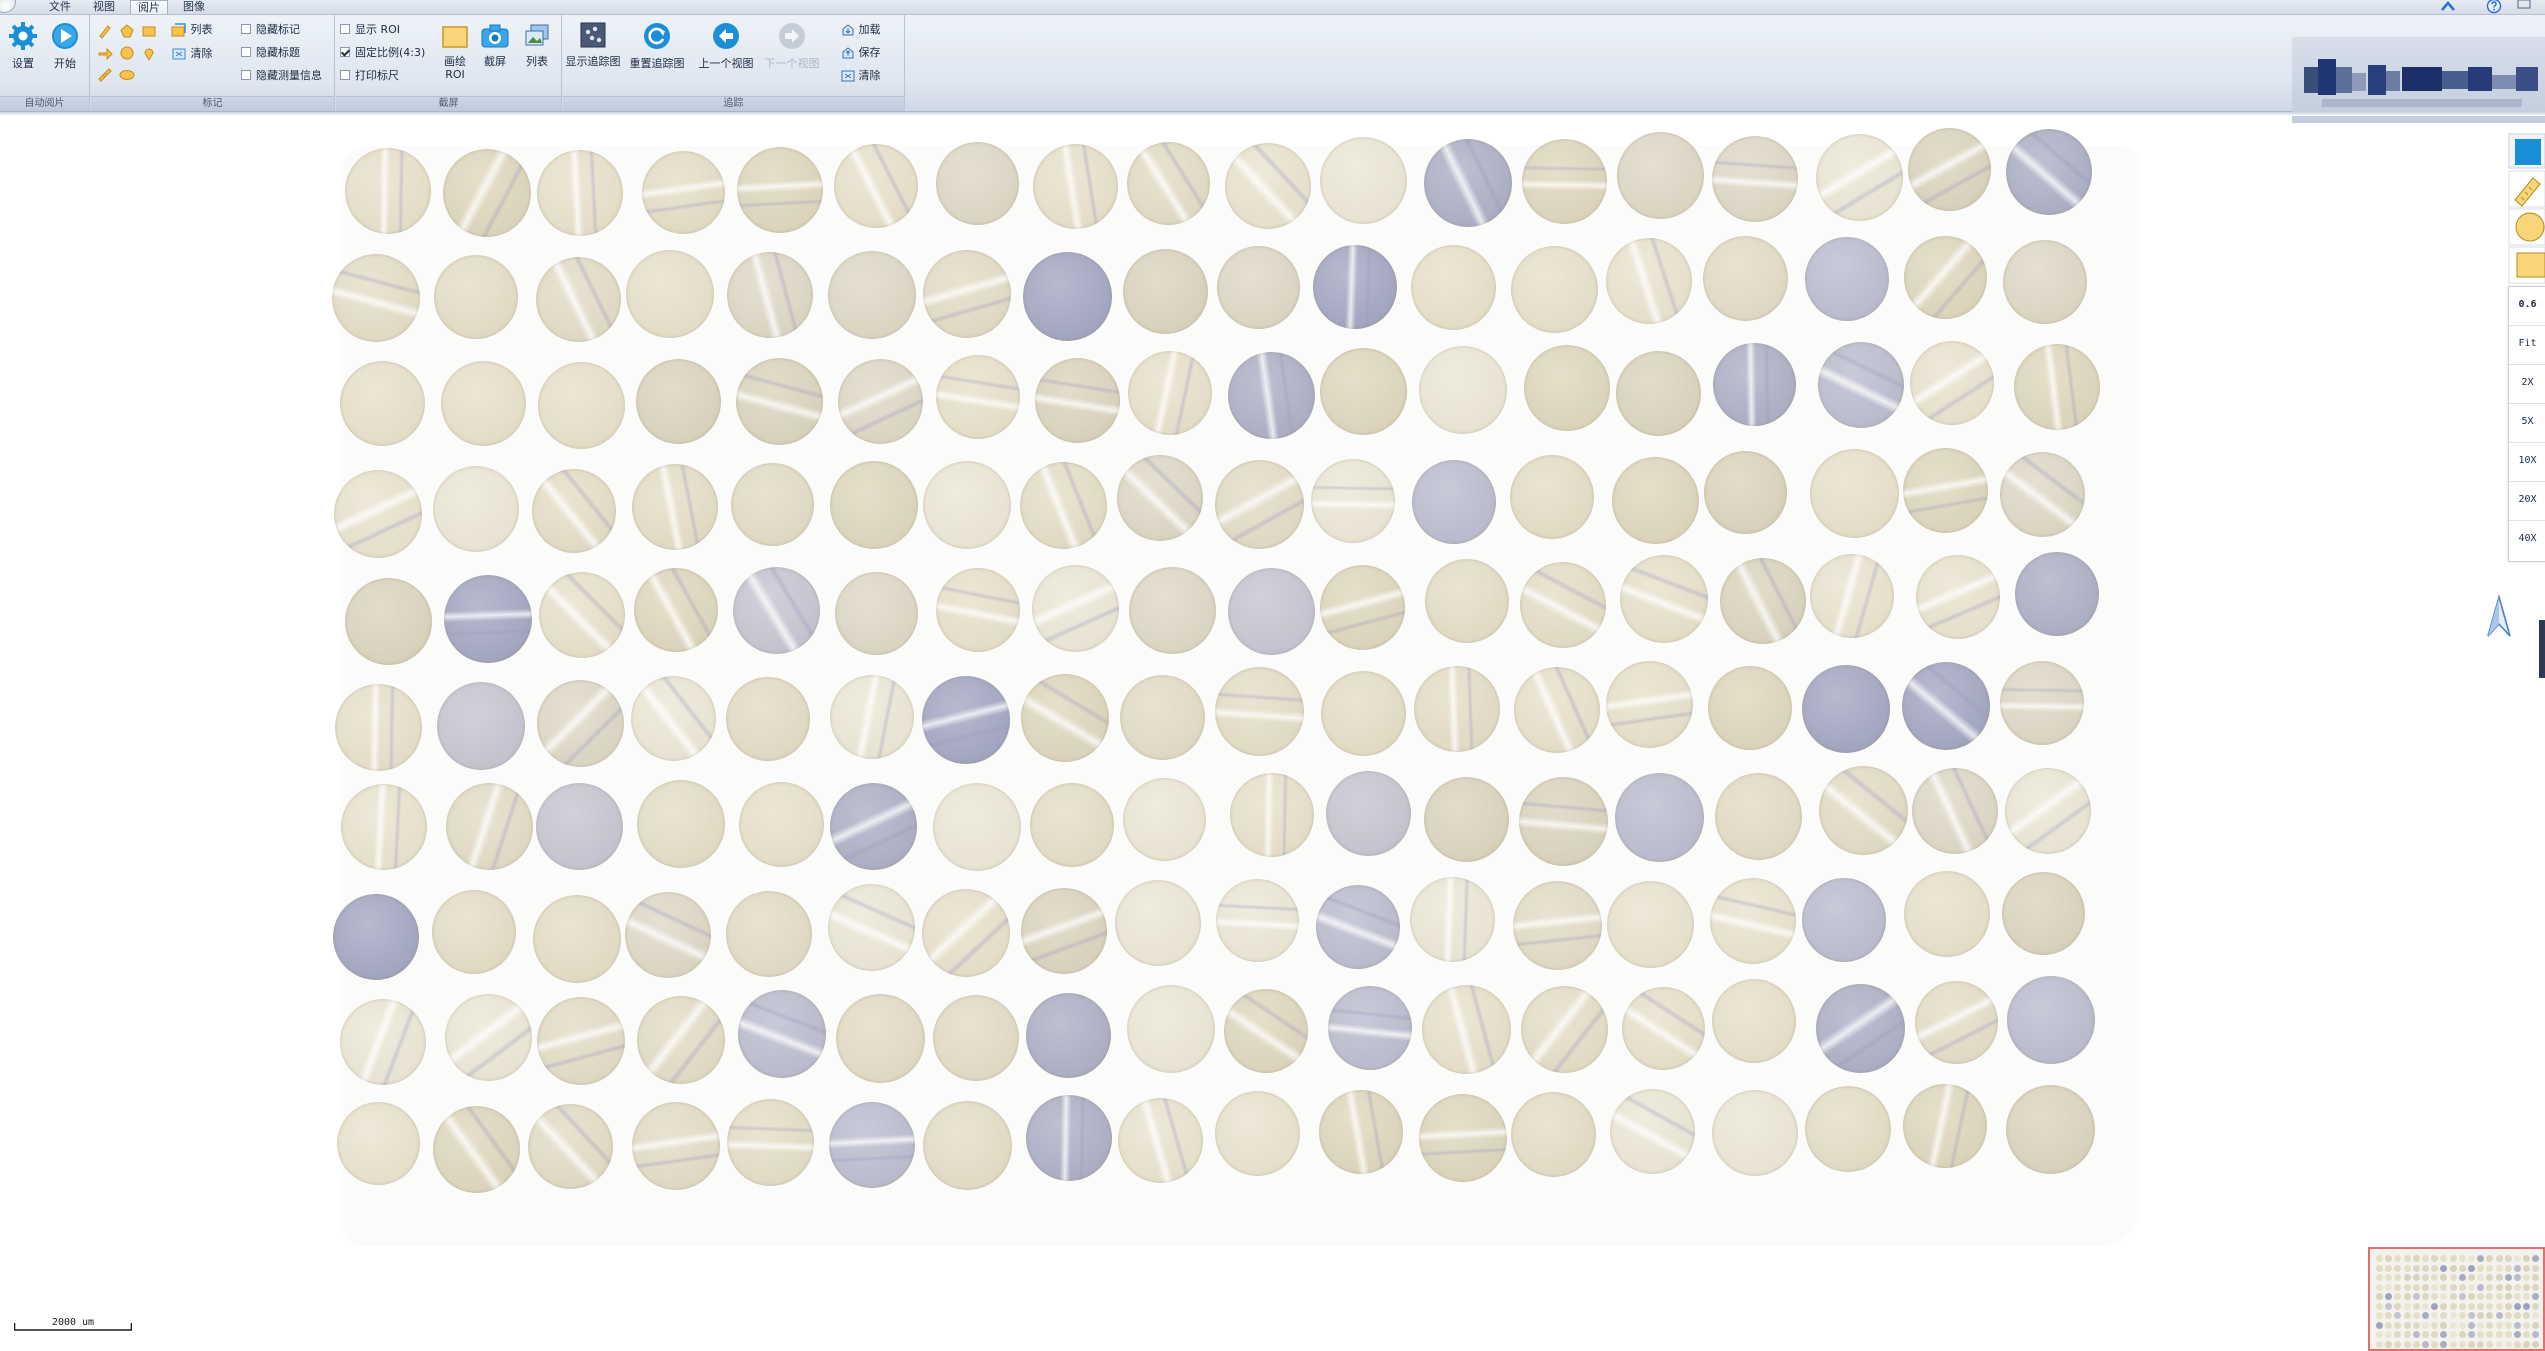 The height and width of the screenshot is (1351, 2545). What do you see at coordinates (60, 7) in the screenshot?
I see `tab-file: 文件` at bounding box center [60, 7].